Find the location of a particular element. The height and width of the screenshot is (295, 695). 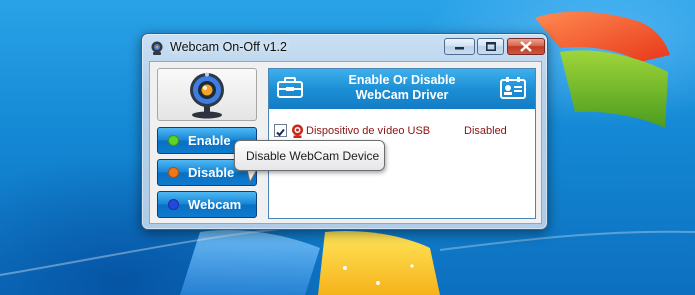

webcam-button: Webcam is located at coordinates (207, 204).